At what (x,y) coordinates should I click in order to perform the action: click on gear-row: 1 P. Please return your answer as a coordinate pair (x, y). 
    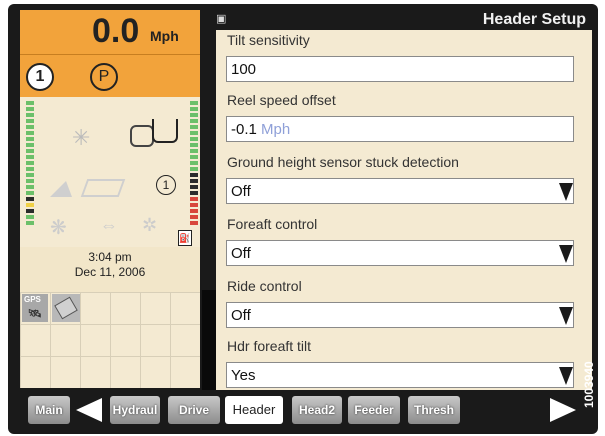
    Looking at the image, I should click on (110, 75).